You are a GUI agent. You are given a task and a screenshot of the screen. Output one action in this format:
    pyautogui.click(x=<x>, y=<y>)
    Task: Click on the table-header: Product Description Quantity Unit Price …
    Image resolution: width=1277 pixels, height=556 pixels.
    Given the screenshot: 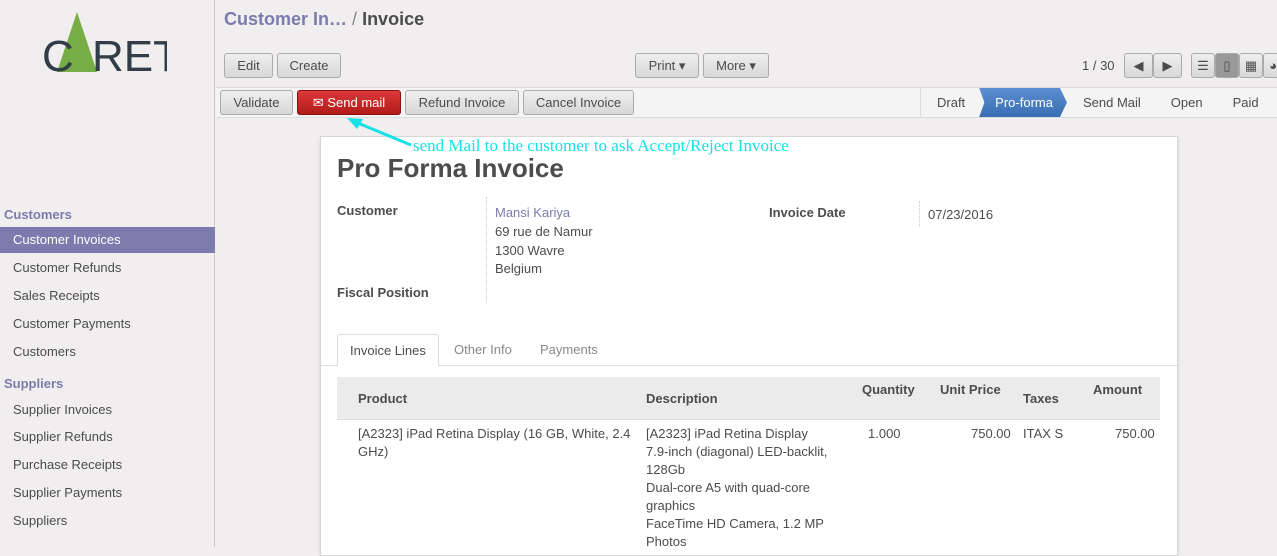 What is the action you would take?
    pyautogui.click(x=748, y=398)
    